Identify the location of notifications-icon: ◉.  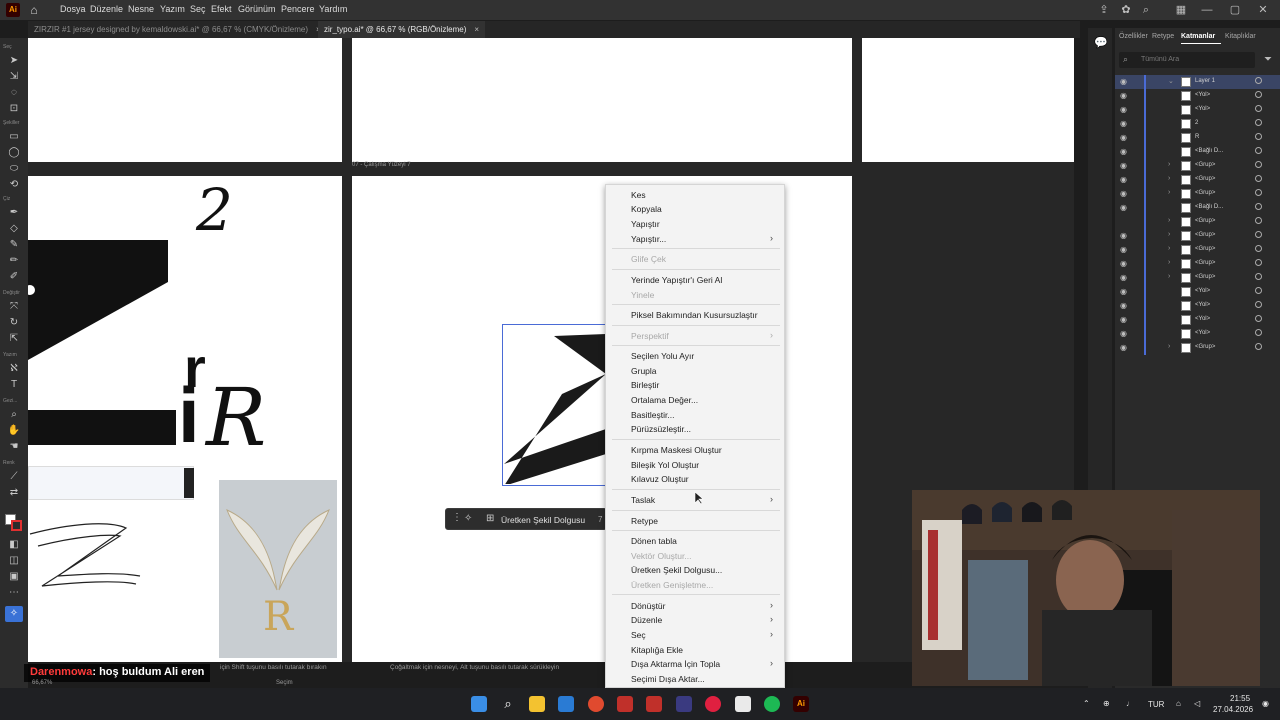
(1265, 703).